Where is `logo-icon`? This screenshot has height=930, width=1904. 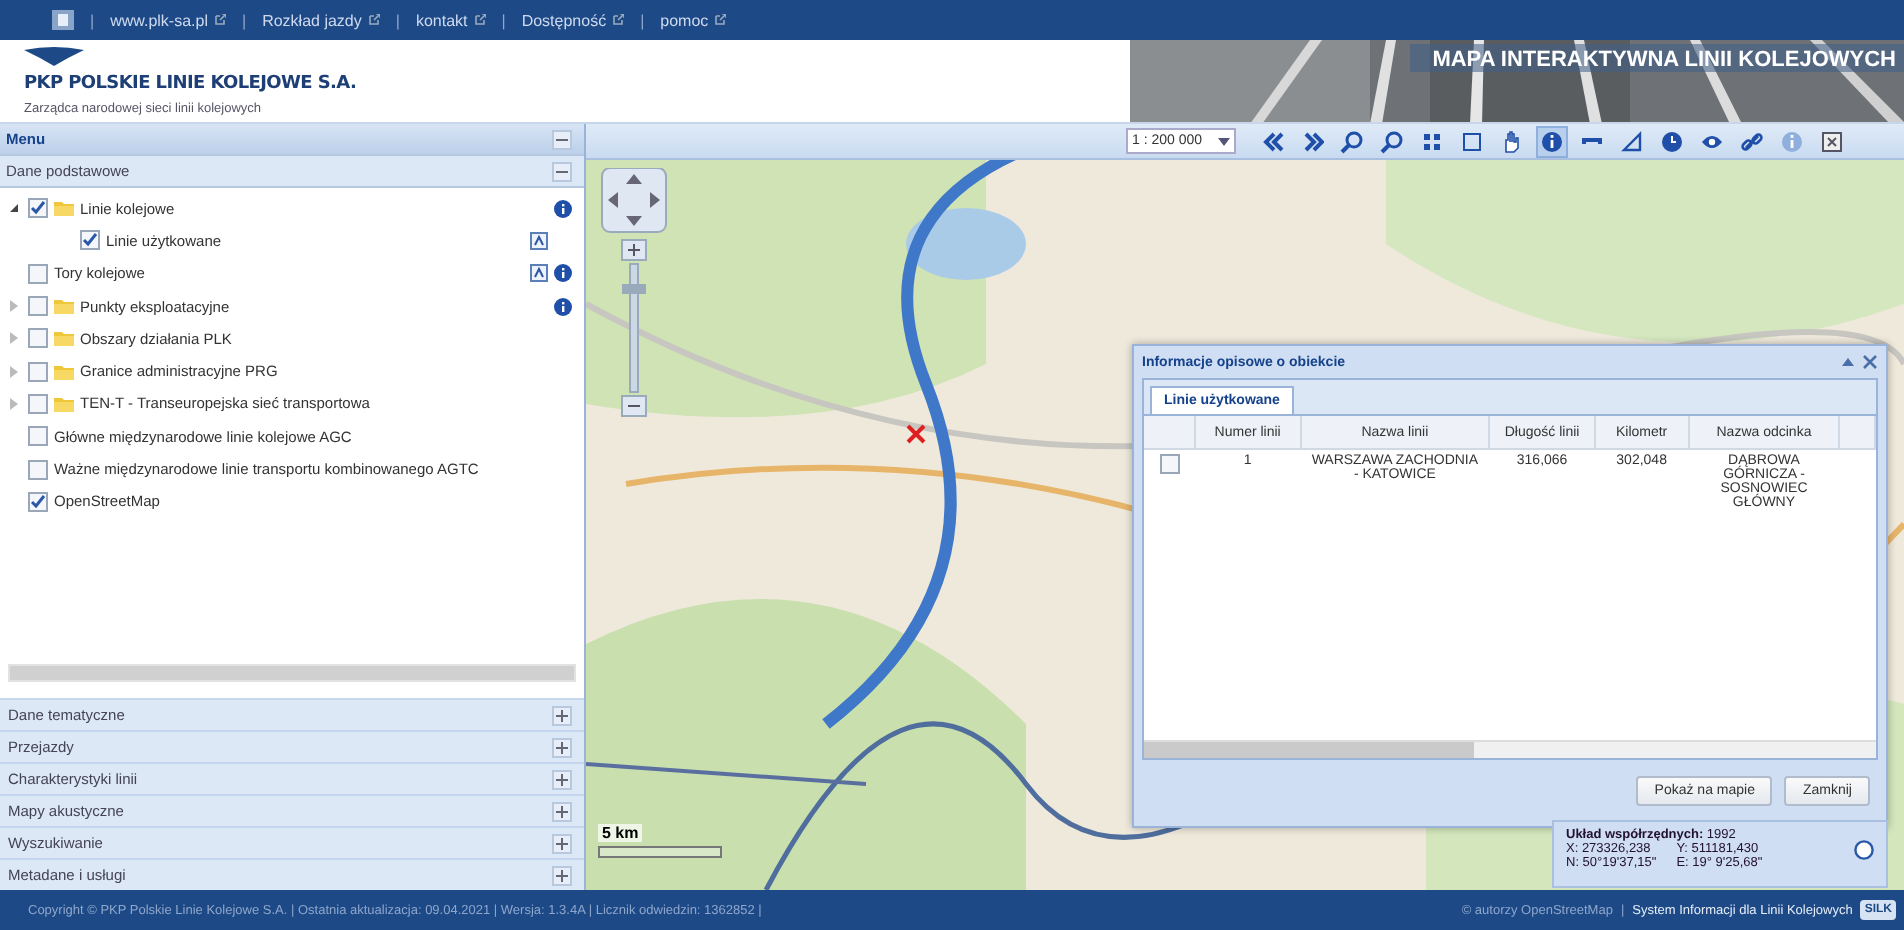 logo-icon is located at coordinates (54, 56).